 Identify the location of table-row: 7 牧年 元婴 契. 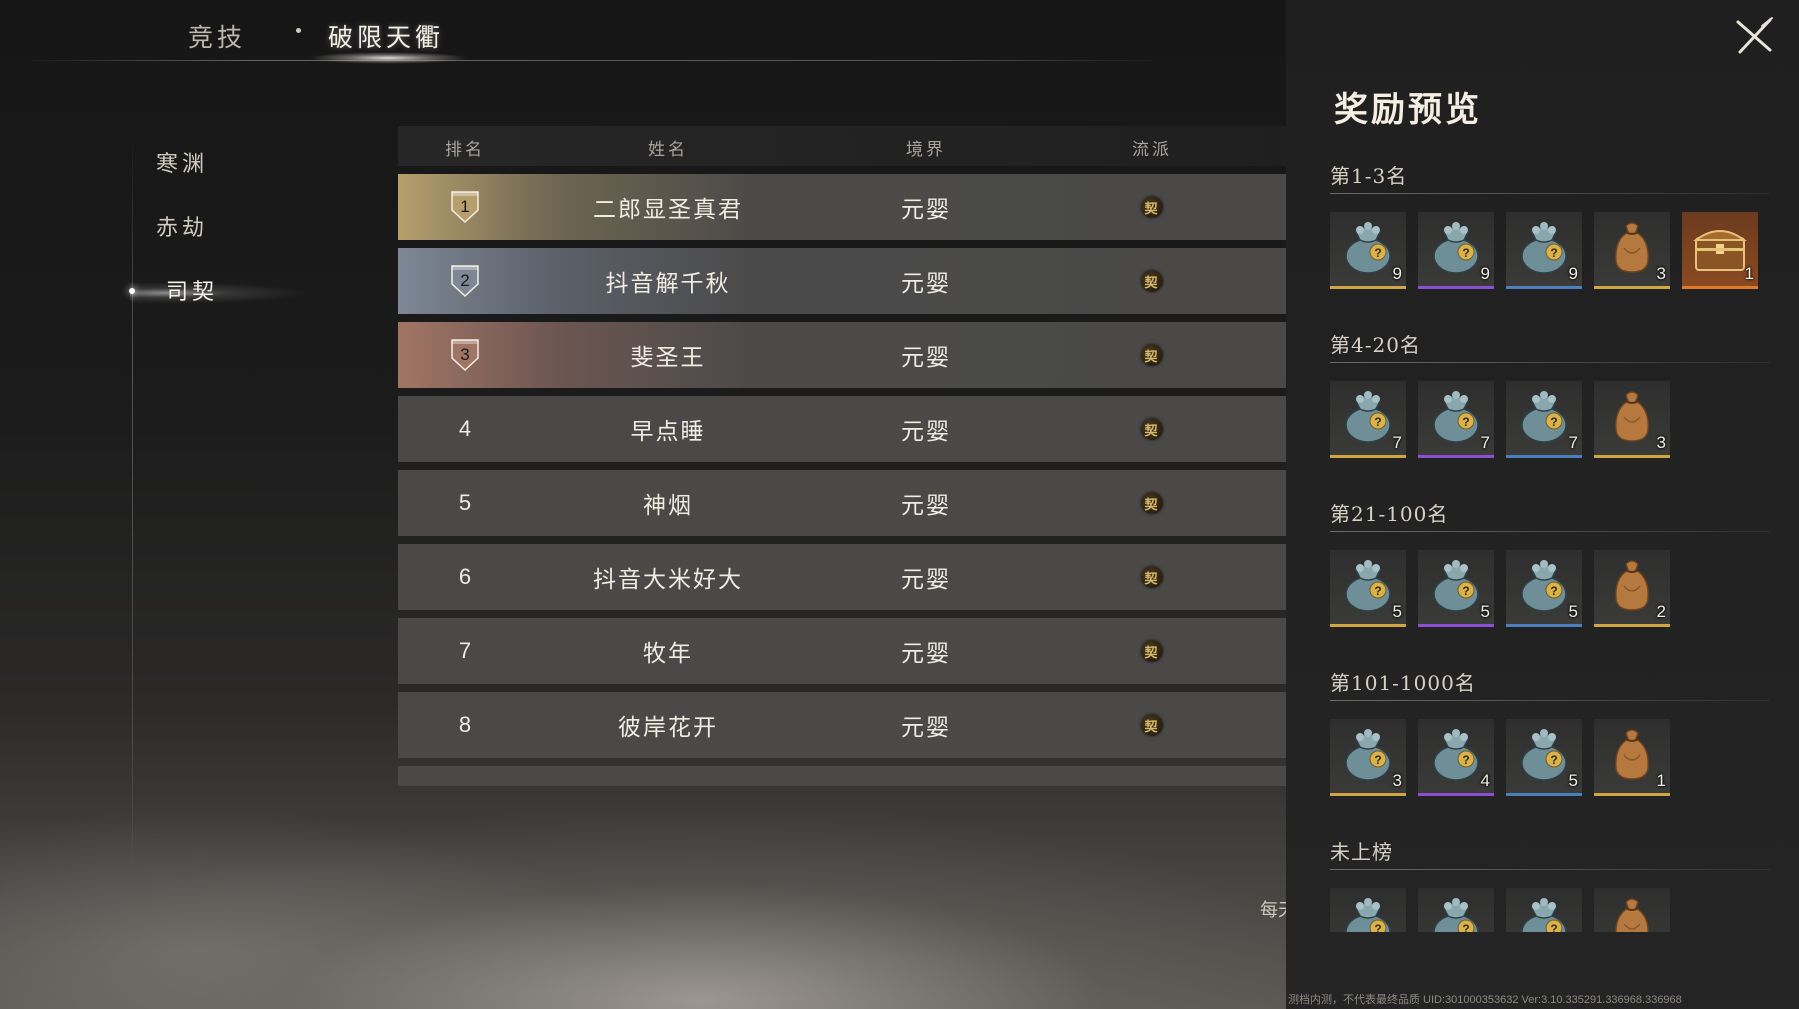
(842, 651).